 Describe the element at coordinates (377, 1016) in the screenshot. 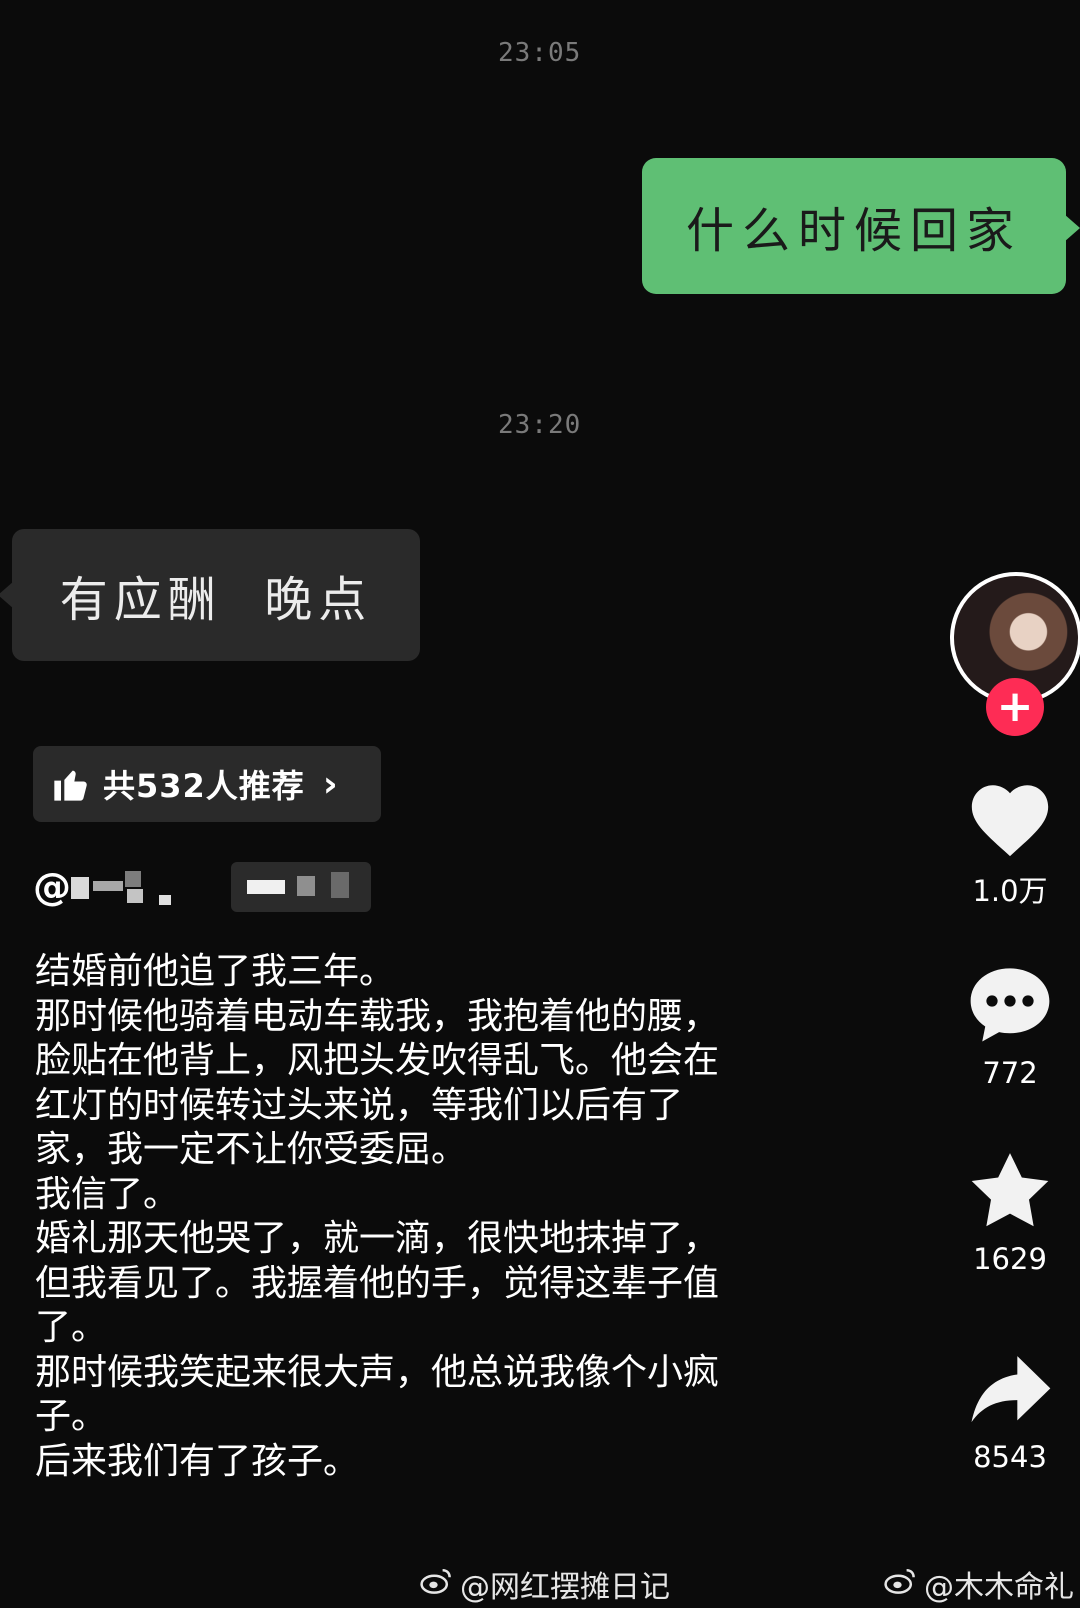

I see `caption-line: 那时候他骑着电动车载我，我抱着他的腰，` at that location.